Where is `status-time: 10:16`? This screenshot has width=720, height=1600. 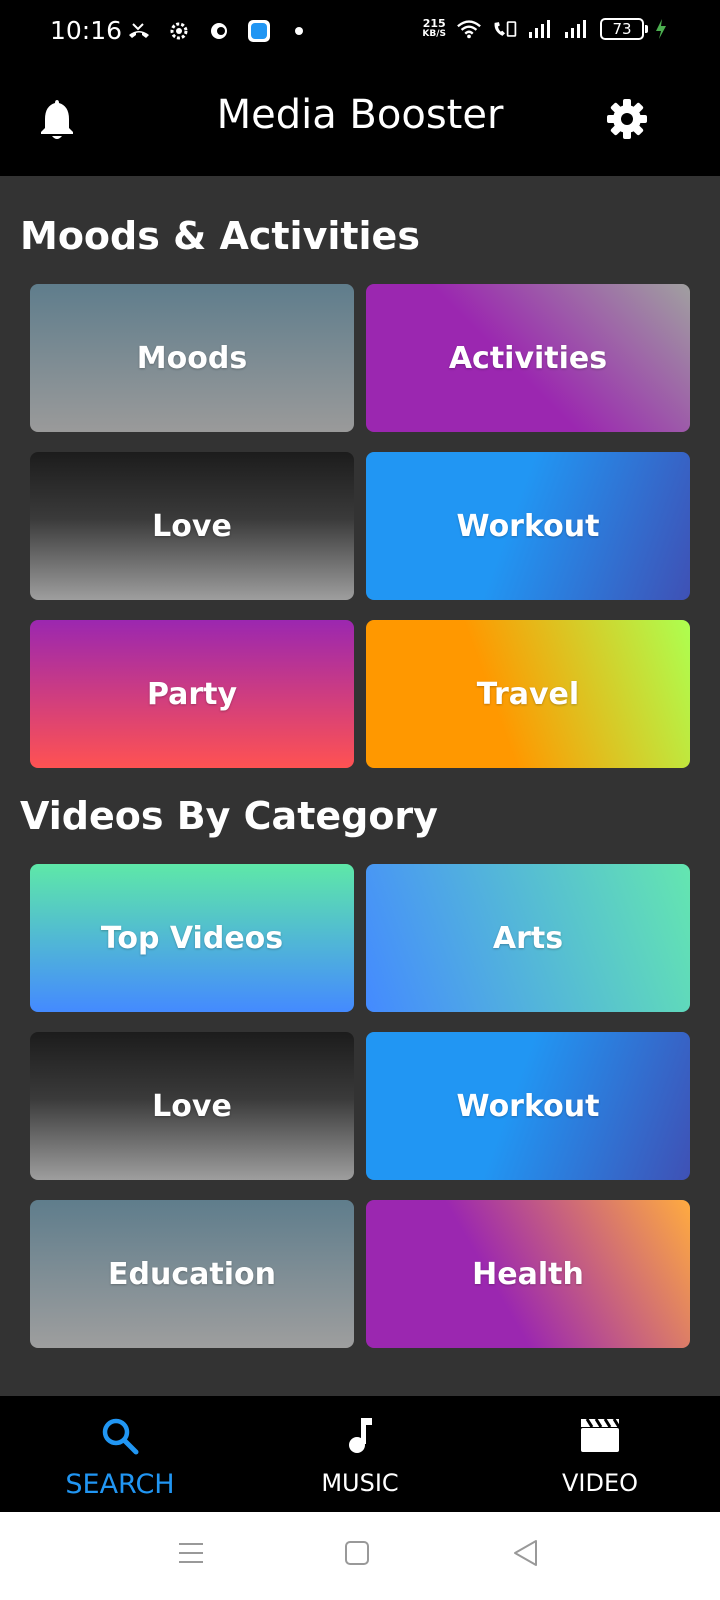
status-time: 10:16 is located at coordinates (86, 30).